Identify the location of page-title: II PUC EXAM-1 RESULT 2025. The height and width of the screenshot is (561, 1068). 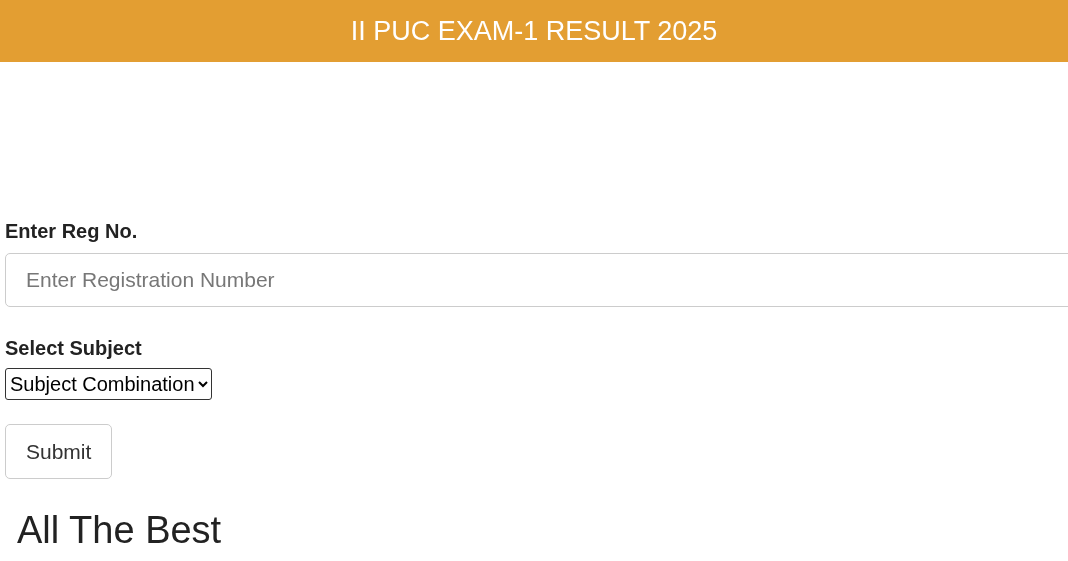
(534, 31).